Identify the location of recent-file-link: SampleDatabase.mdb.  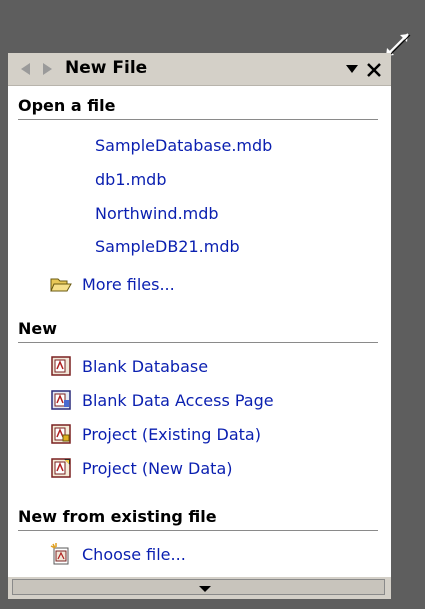
(183, 146).